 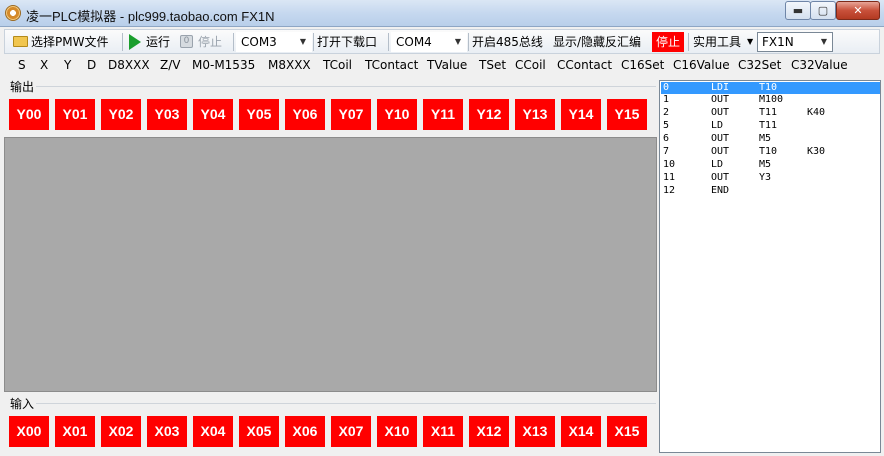 What do you see at coordinates (443, 114) in the screenshot?
I see `output-y11: Y11` at bounding box center [443, 114].